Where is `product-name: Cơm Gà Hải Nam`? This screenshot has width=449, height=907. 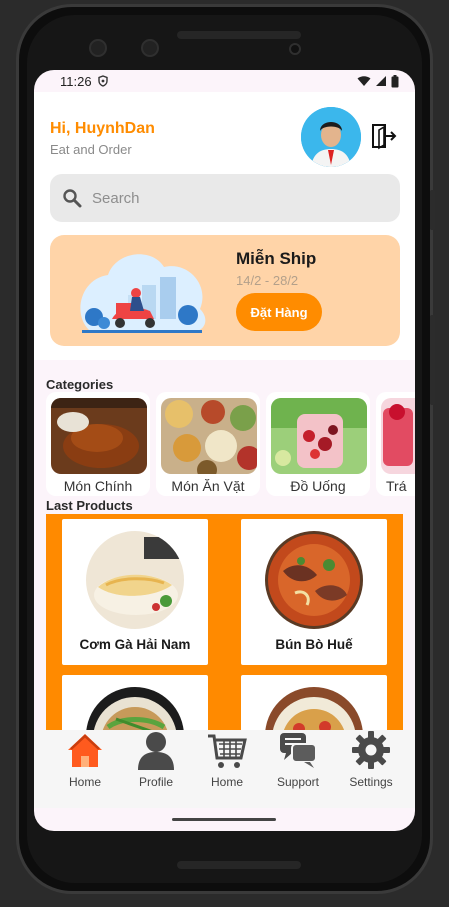 product-name: Cơm Gà Hải Nam is located at coordinates (135, 644).